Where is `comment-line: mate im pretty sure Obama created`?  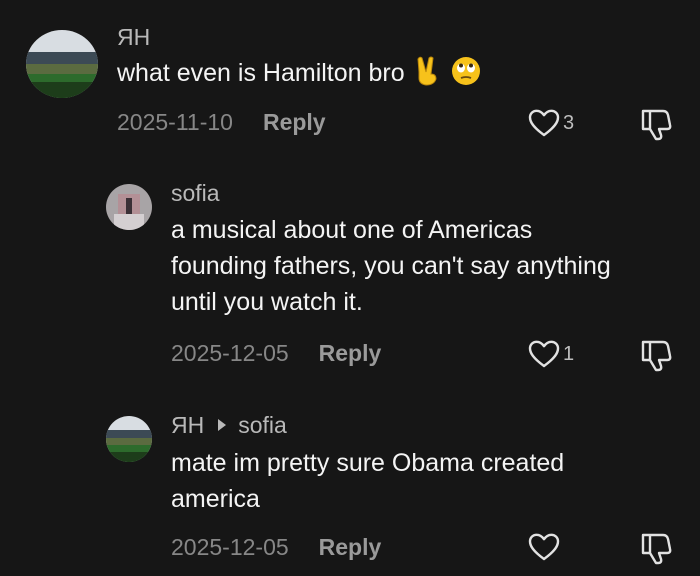 comment-line: mate im pretty sure Obama created is located at coordinates (368, 463).